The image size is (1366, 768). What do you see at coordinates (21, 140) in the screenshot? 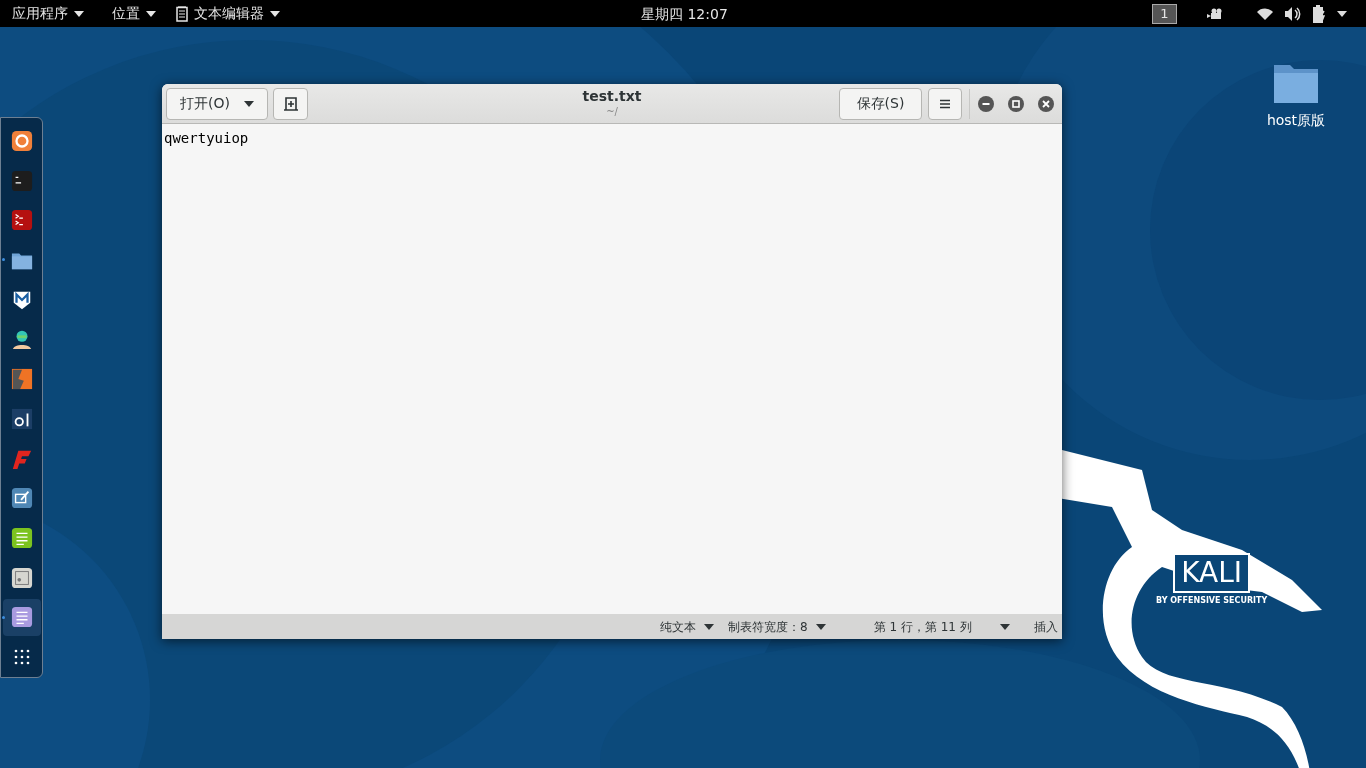
I see `fox-icon` at bounding box center [21, 140].